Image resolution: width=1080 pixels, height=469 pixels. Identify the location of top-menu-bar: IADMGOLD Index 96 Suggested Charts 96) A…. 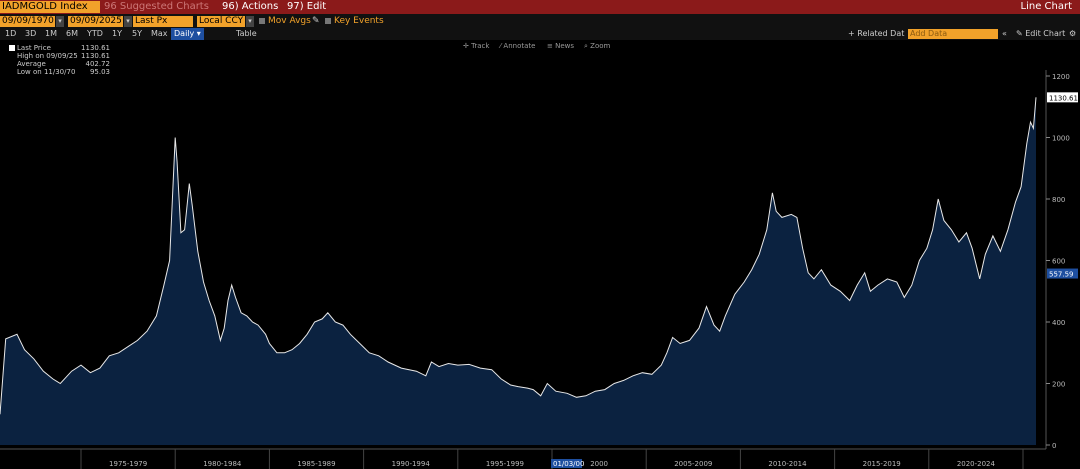
(540, 7).